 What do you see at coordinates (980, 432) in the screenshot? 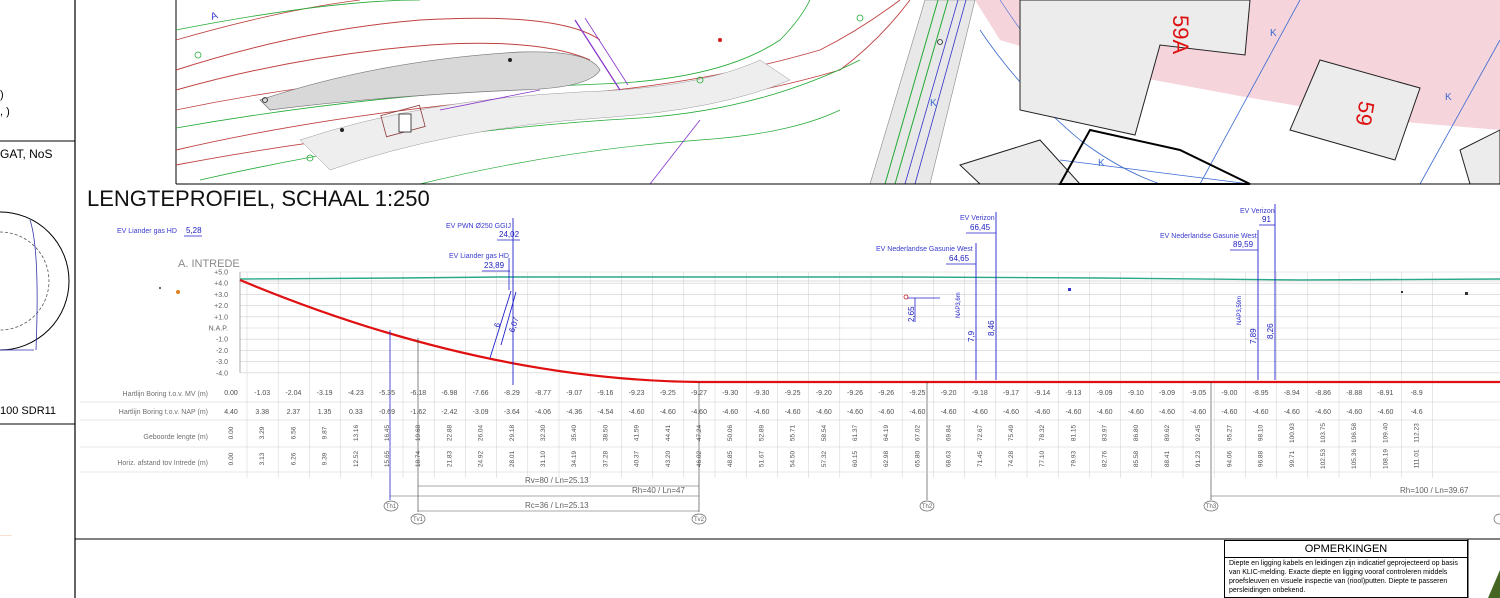
I see `table-cell: 72.67` at bounding box center [980, 432].